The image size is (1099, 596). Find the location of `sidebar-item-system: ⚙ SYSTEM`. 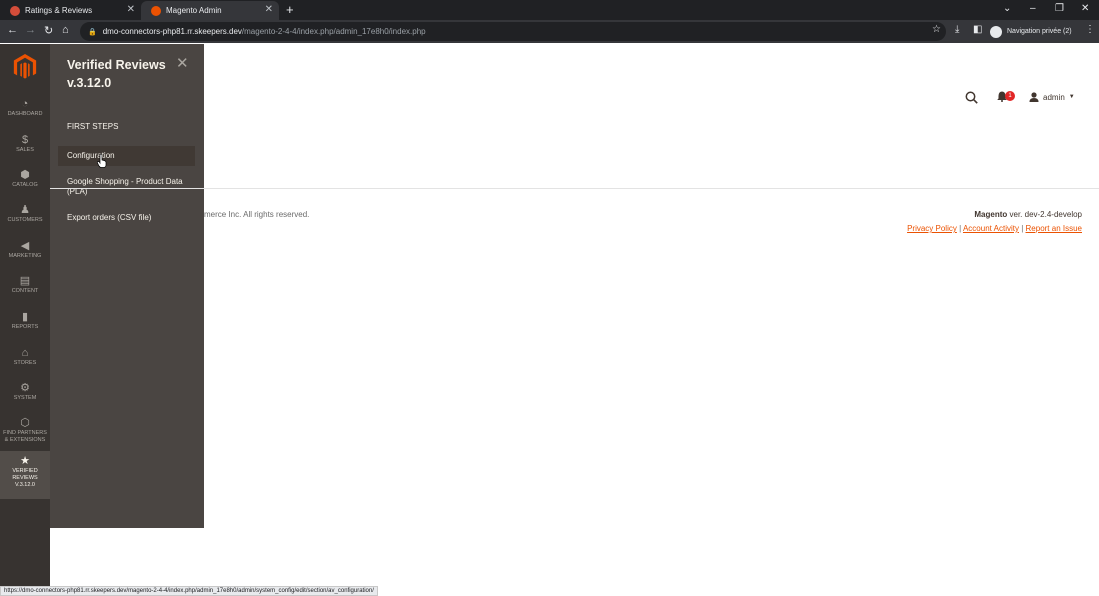

sidebar-item-system: ⚙ SYSTEM is located at coordinates (25, 396).